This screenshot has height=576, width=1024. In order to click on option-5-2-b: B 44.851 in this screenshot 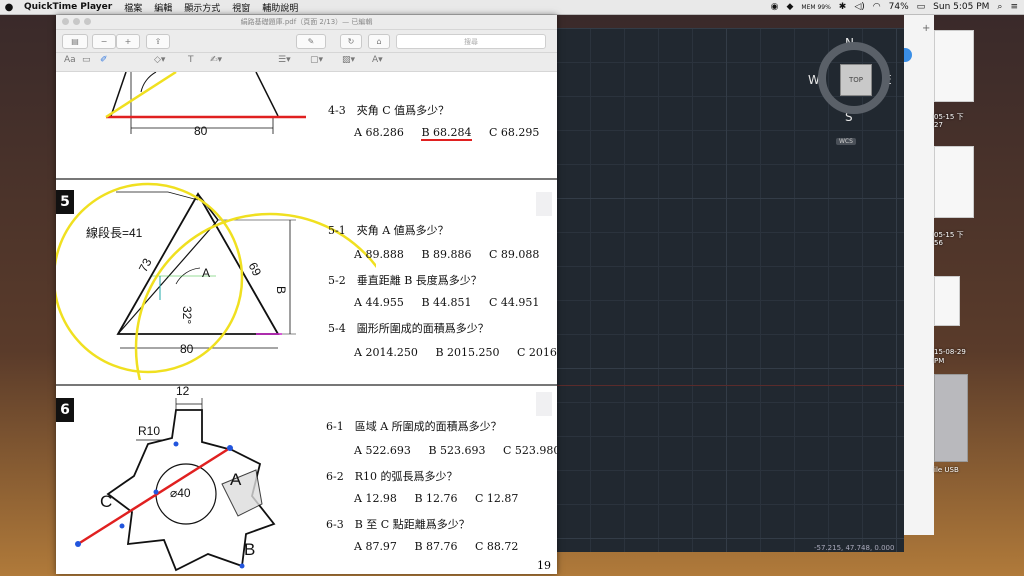, I will do `click(446, 302)`.